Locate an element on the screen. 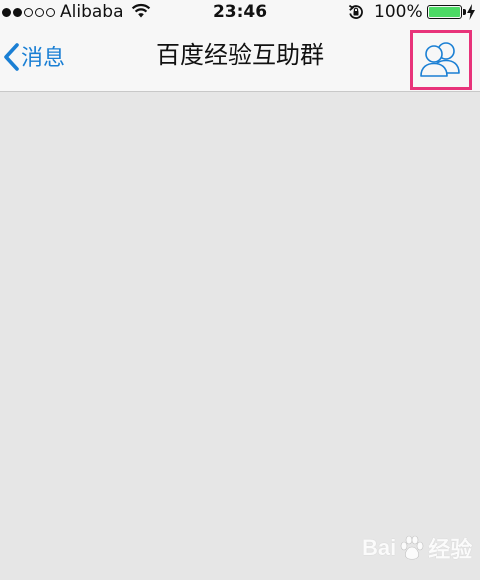  charging-bolt-icon is located at coordinates (471, 12).